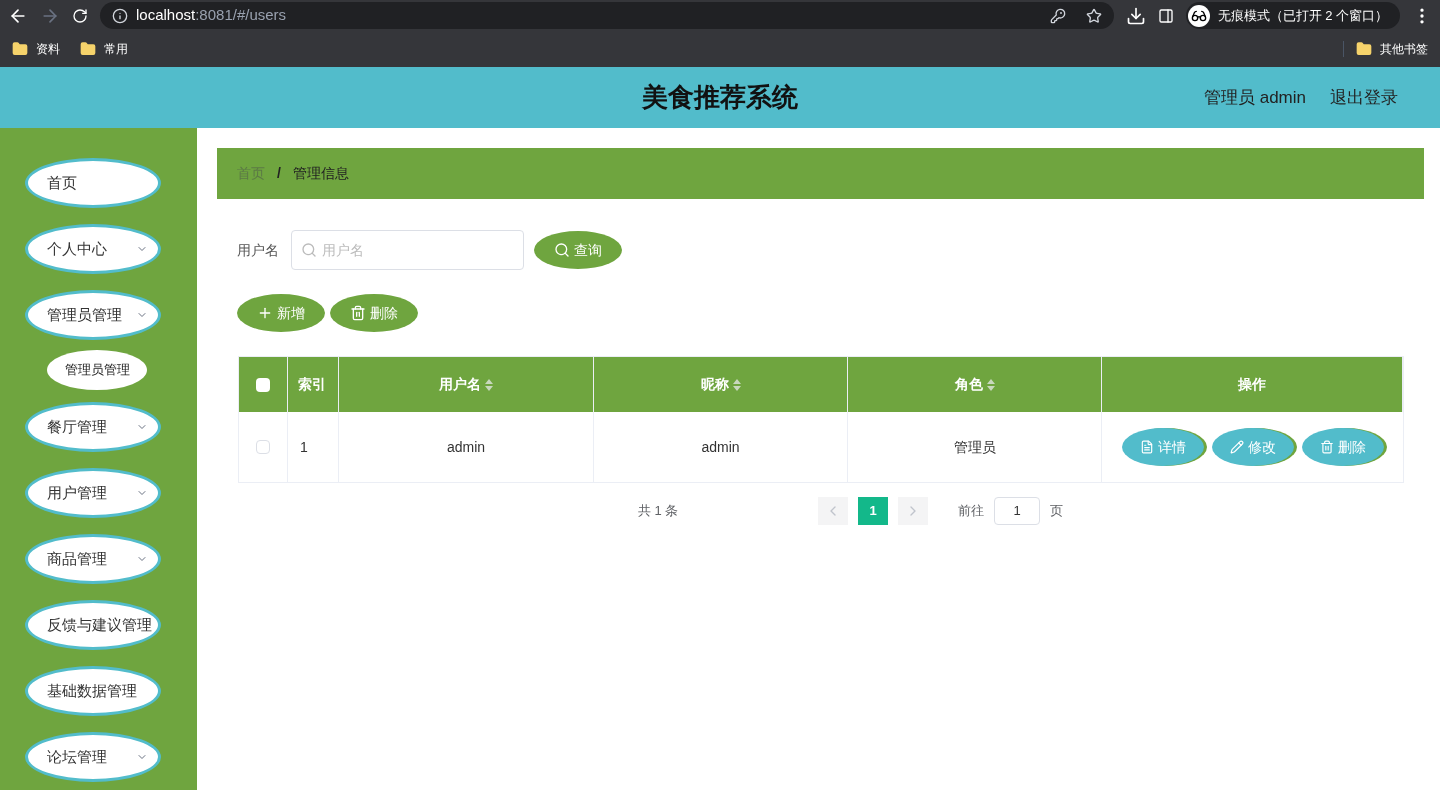 The image size is (1440, 790). Describe the element at coordinates (1165, 15) in the screenshot. I see `side-panel-icon` at that location.